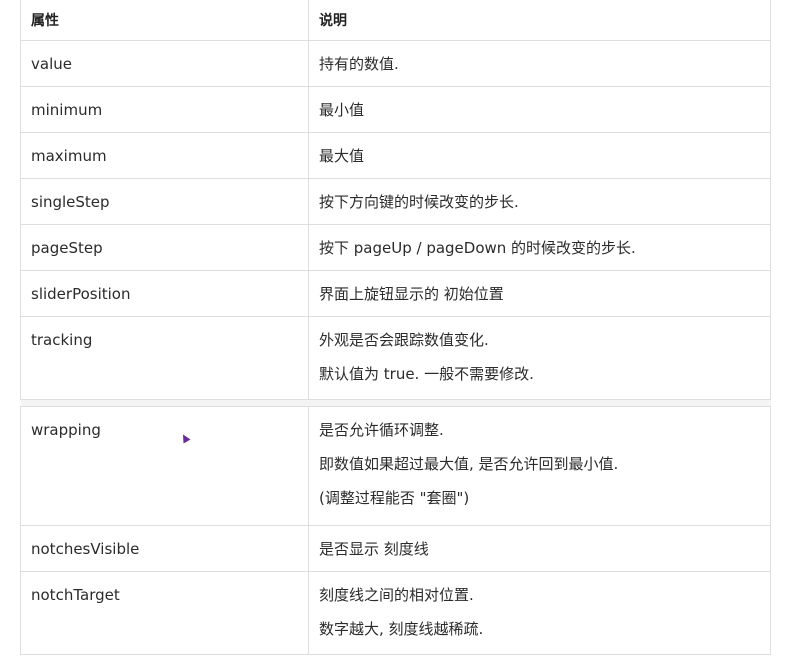  Describe the element at coordinates (469, 464) in the screenshot. I see `description-line: 即数值如果超过最大值, 是否允许回到最小值.` at that location.